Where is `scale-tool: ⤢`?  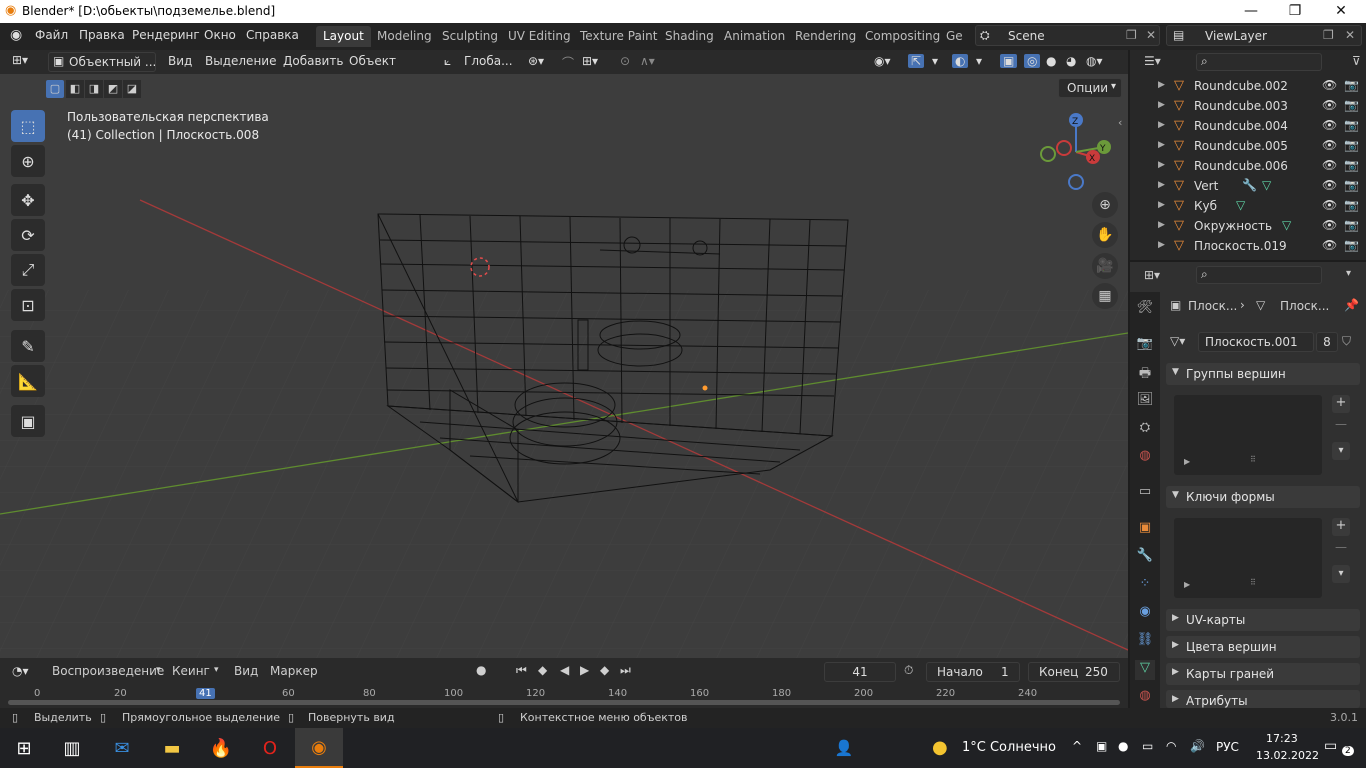
scale-tool: ⤢ is located at coordinates (28, 270).